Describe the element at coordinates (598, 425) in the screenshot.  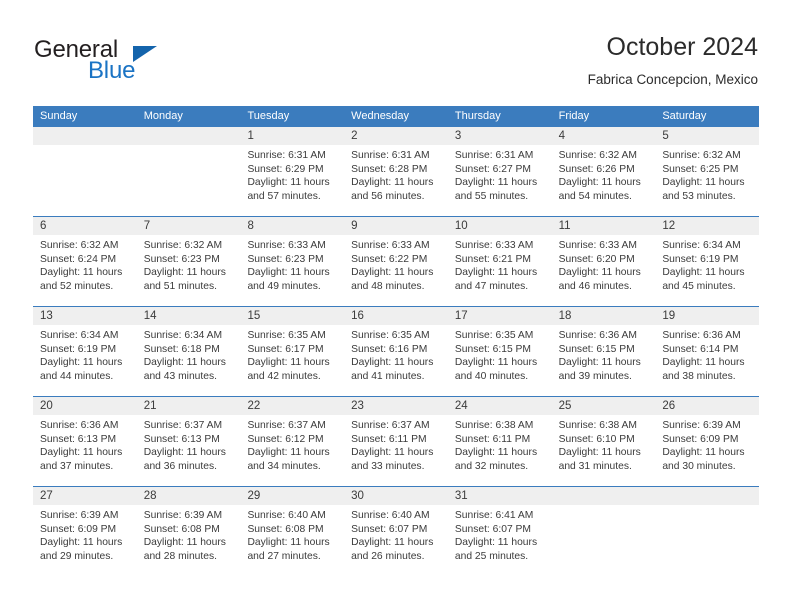
I see `sunrise-text: Sunrise: 6:38 AM` at that location.